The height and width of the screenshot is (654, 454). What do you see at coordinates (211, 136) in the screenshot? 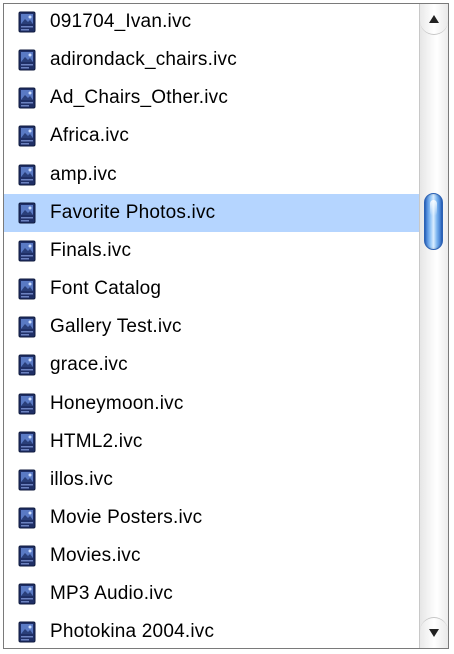
I see `list-item: Africa.ivc` at bounding box center [211, 136].